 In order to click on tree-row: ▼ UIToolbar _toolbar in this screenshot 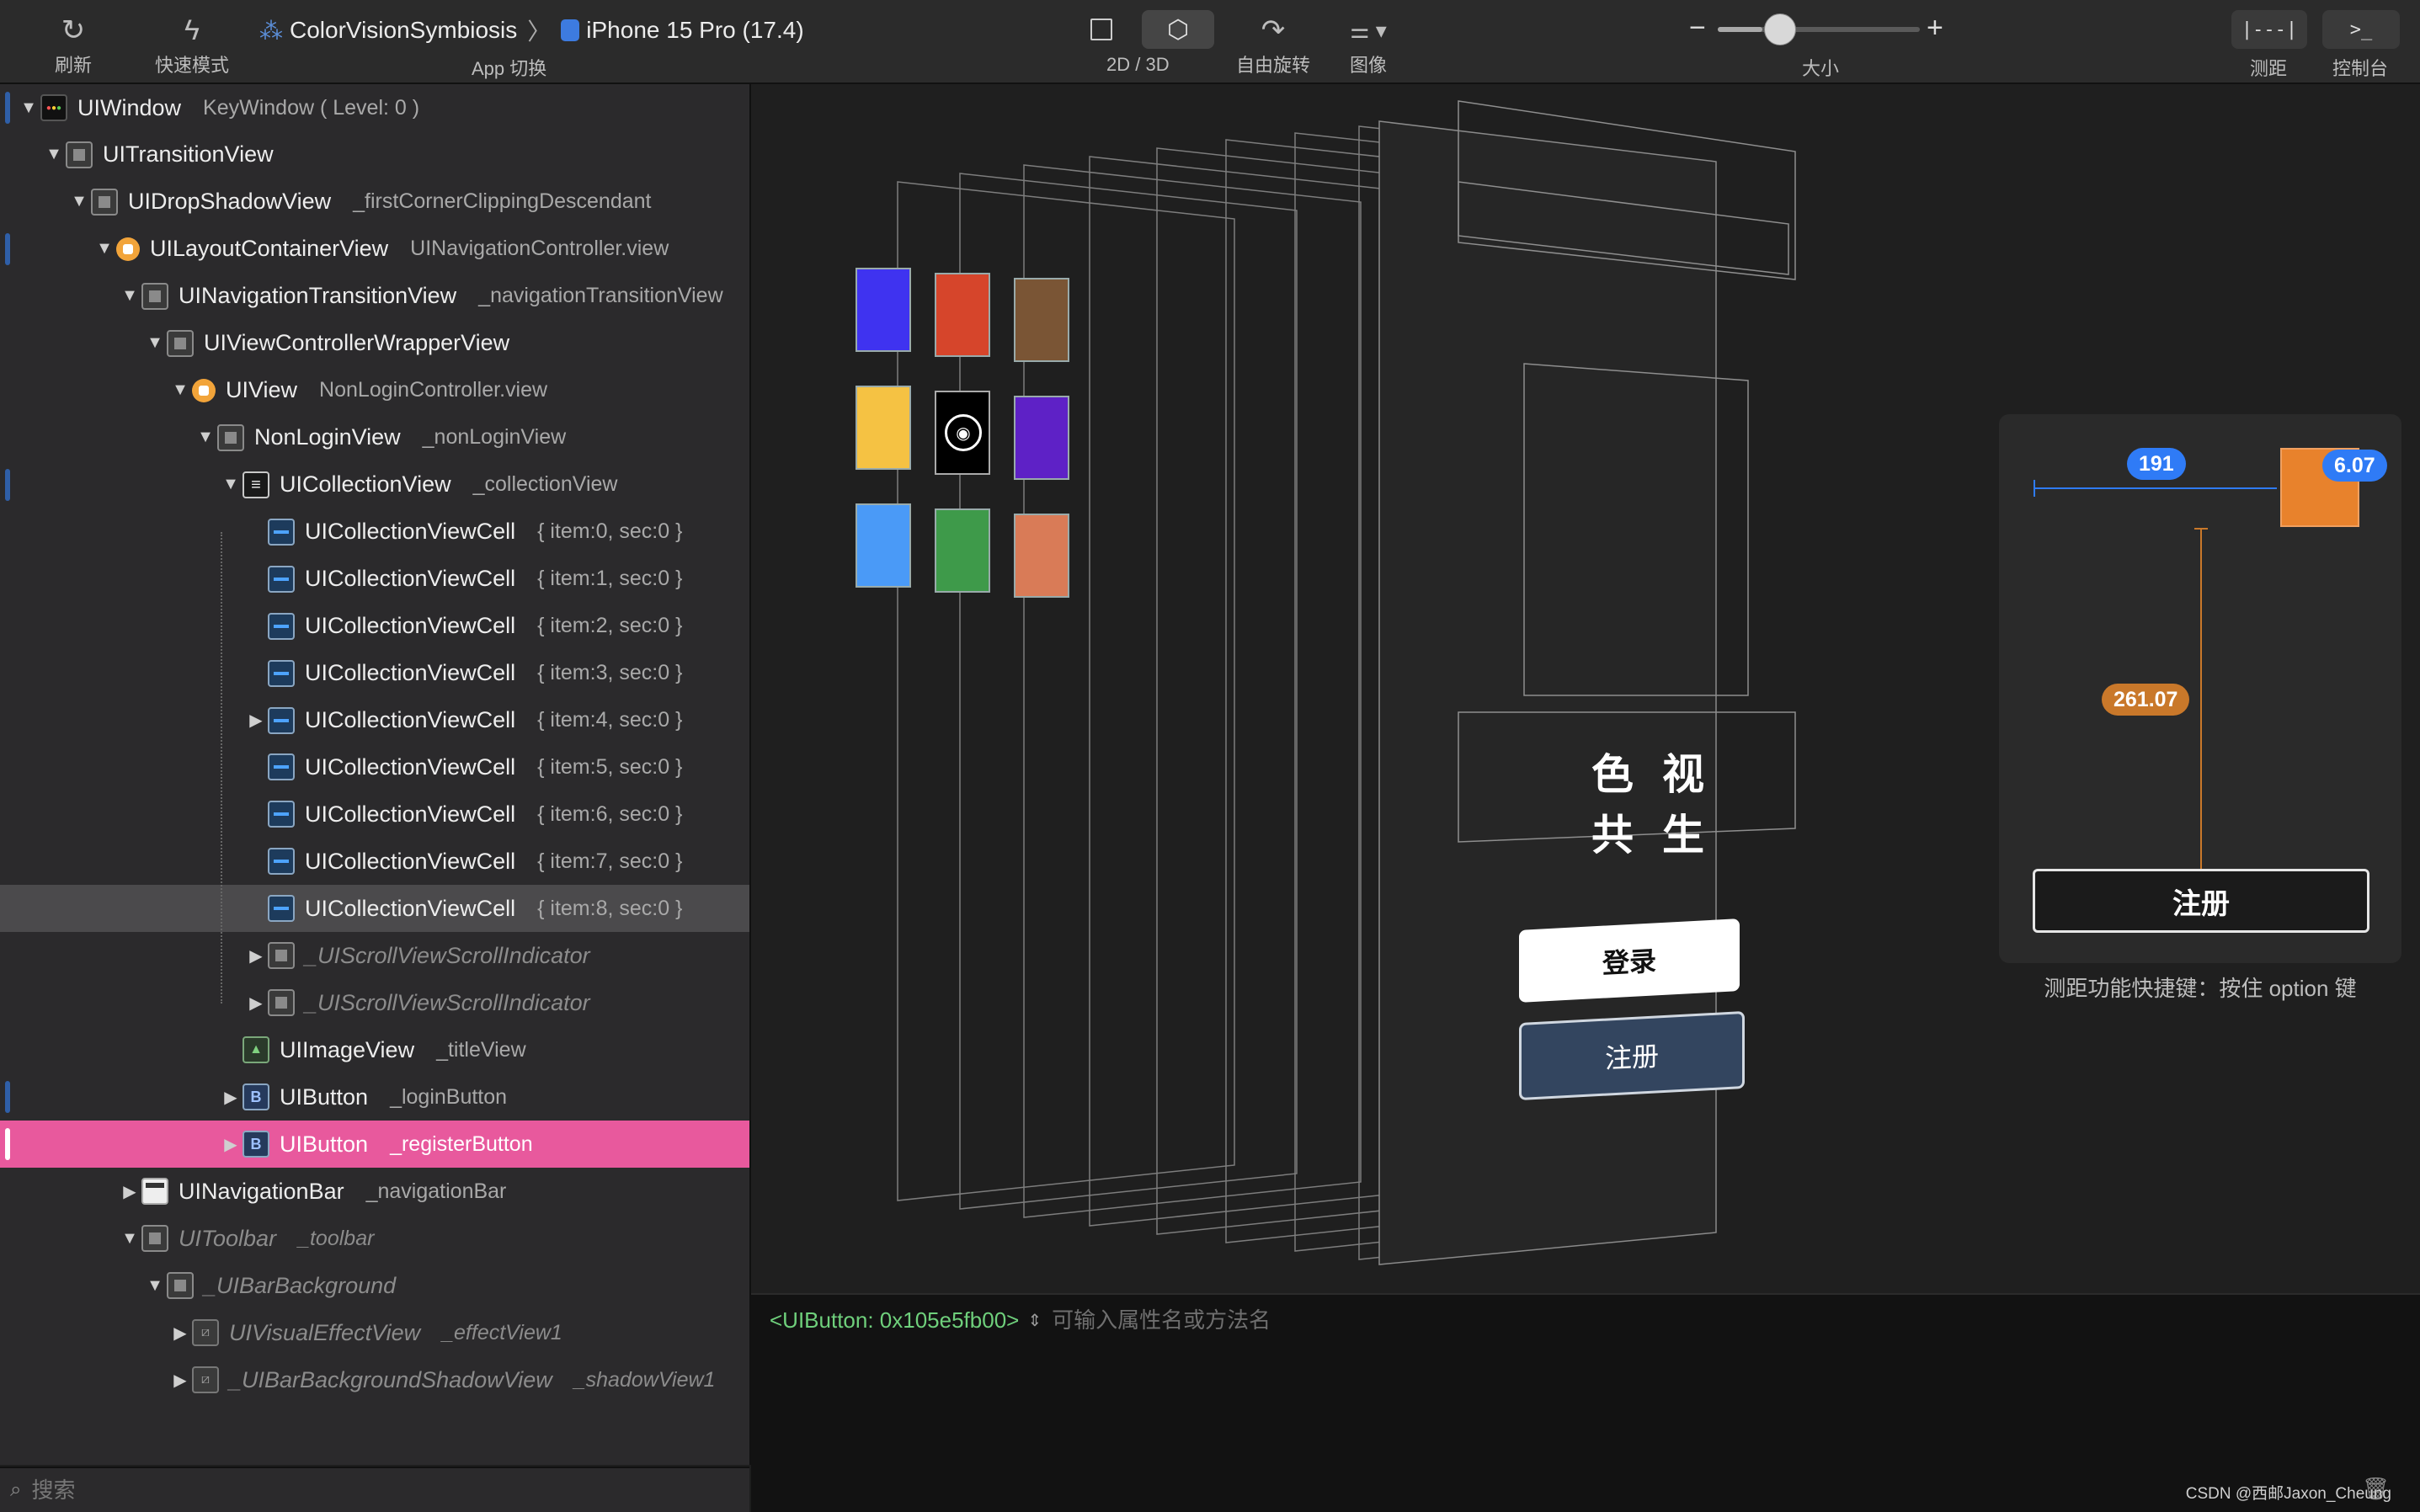, I will do `click(375, 1239)`.